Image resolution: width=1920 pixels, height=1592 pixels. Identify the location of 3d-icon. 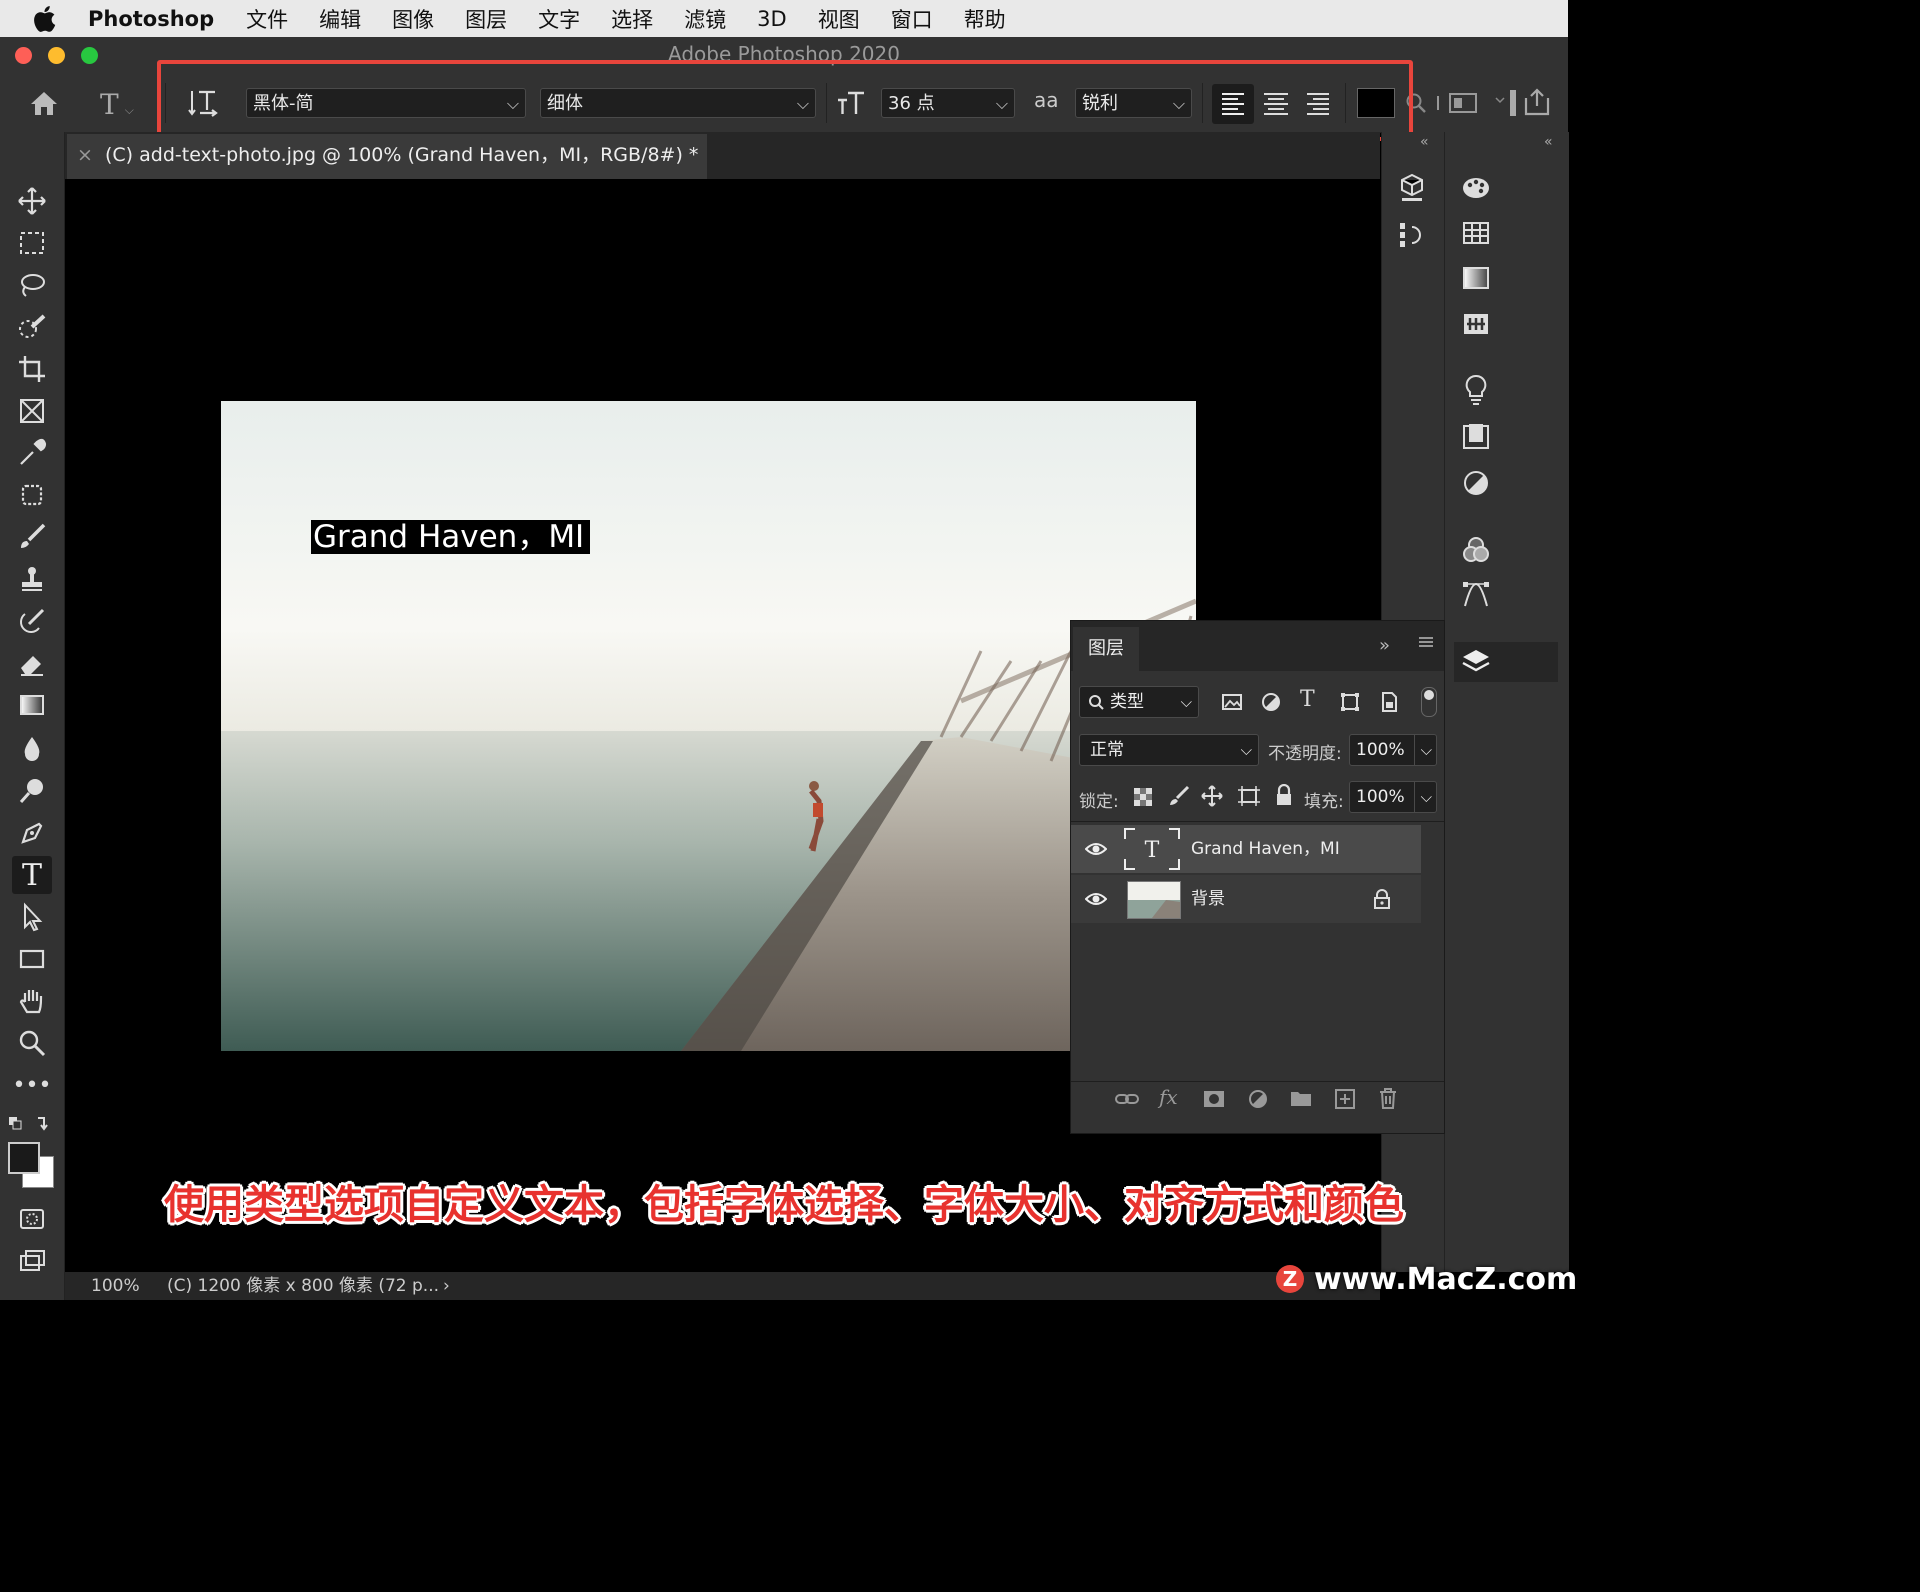
(1412, 188).